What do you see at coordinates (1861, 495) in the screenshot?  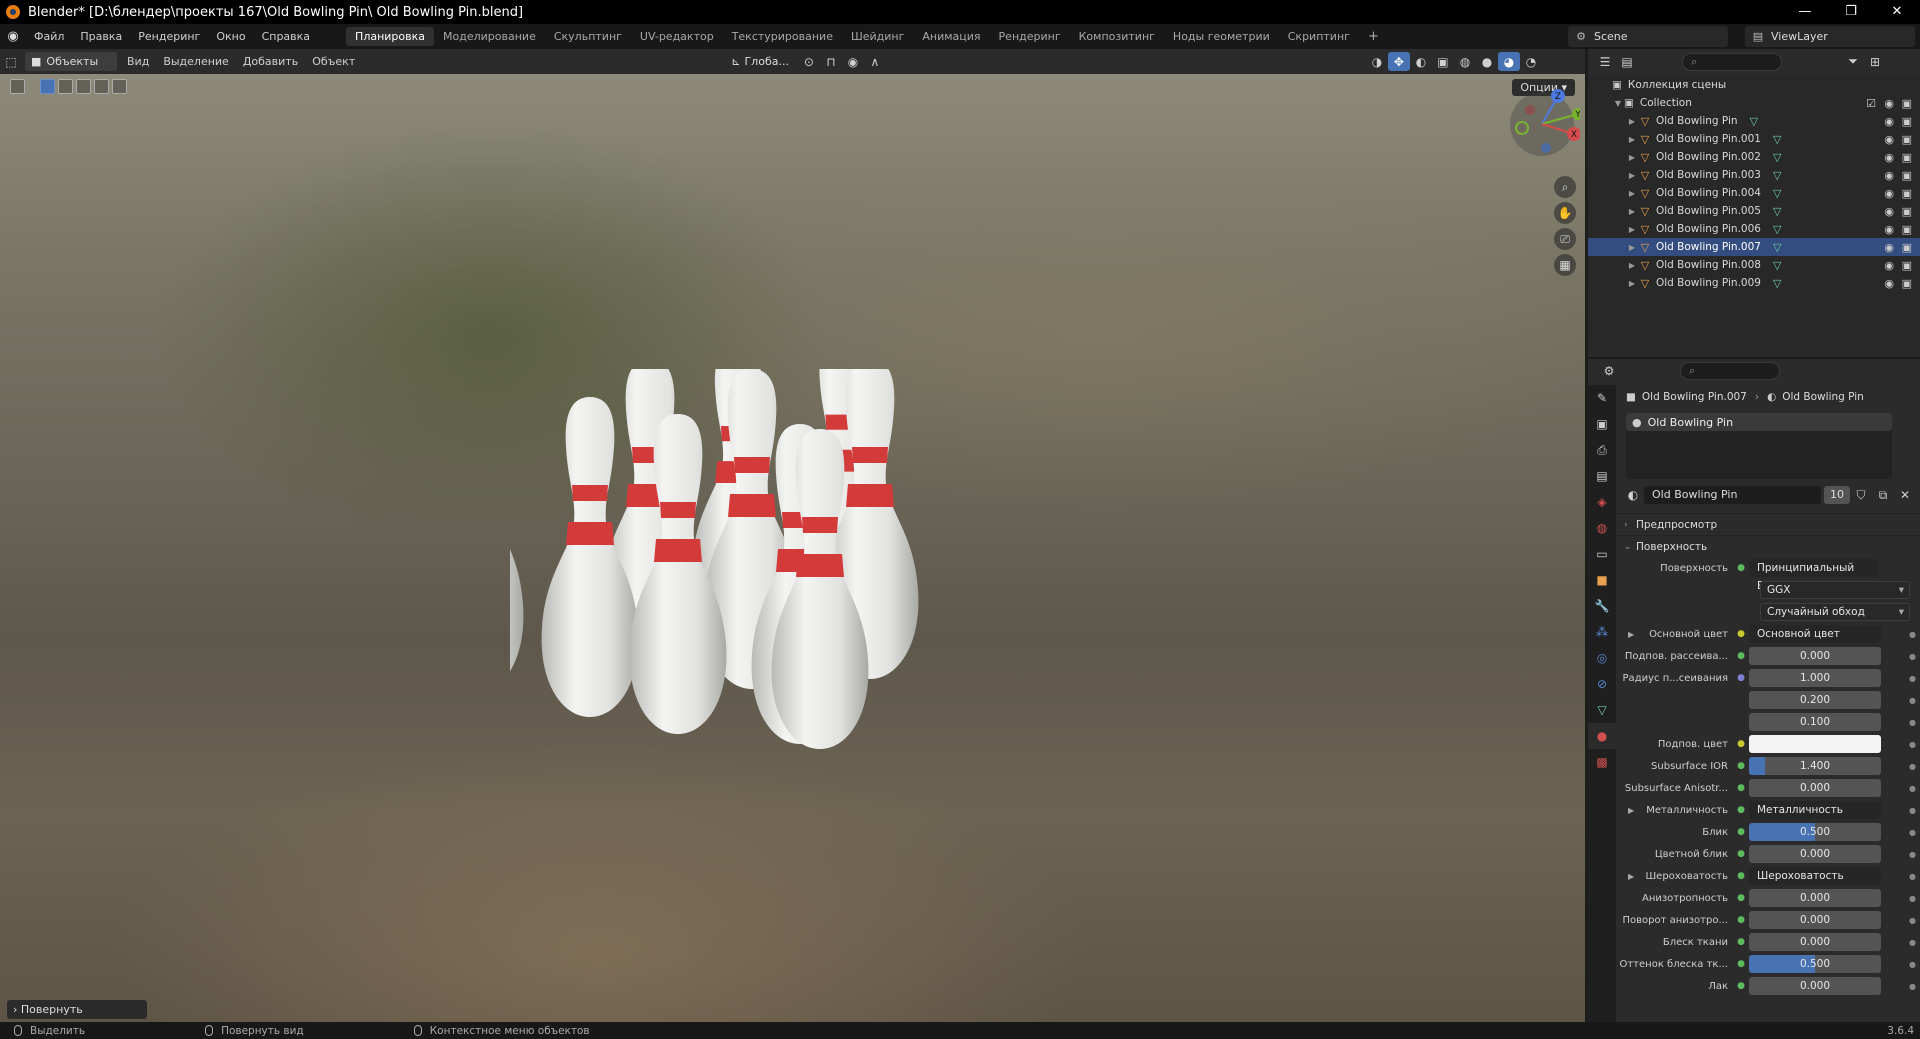 I see `fake-user-icon: ⛉` at bounding box center [1861, 495].